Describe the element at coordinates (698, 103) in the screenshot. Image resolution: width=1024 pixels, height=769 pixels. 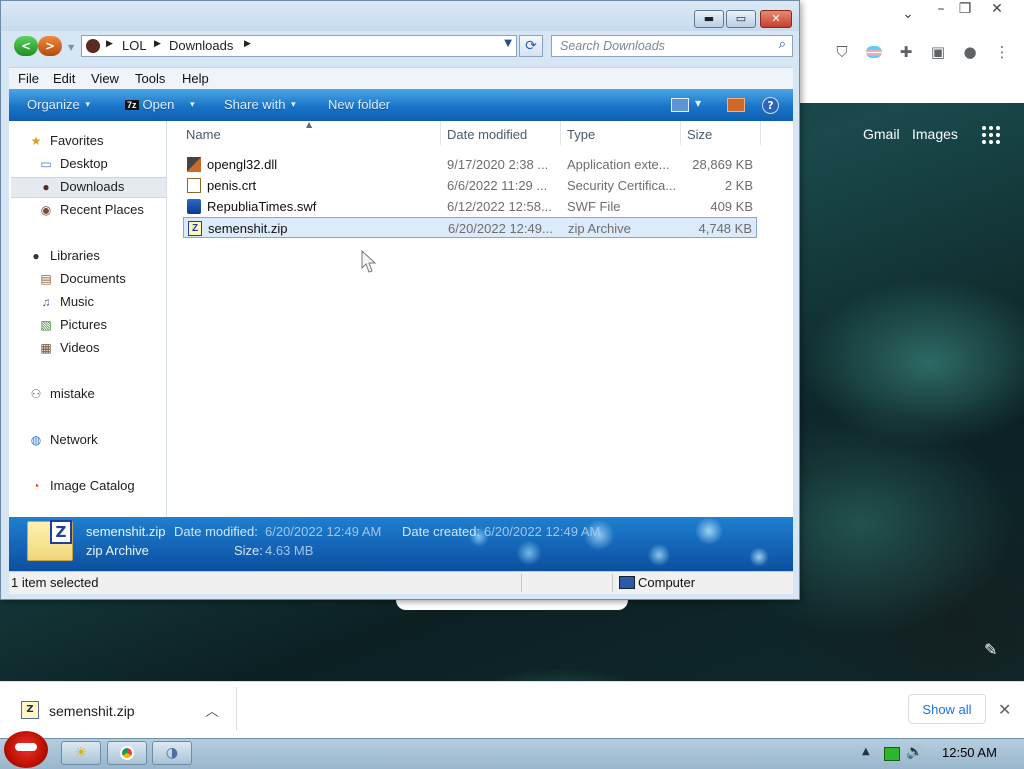
I see `view-options-chevron-icon: ▼` at that location.